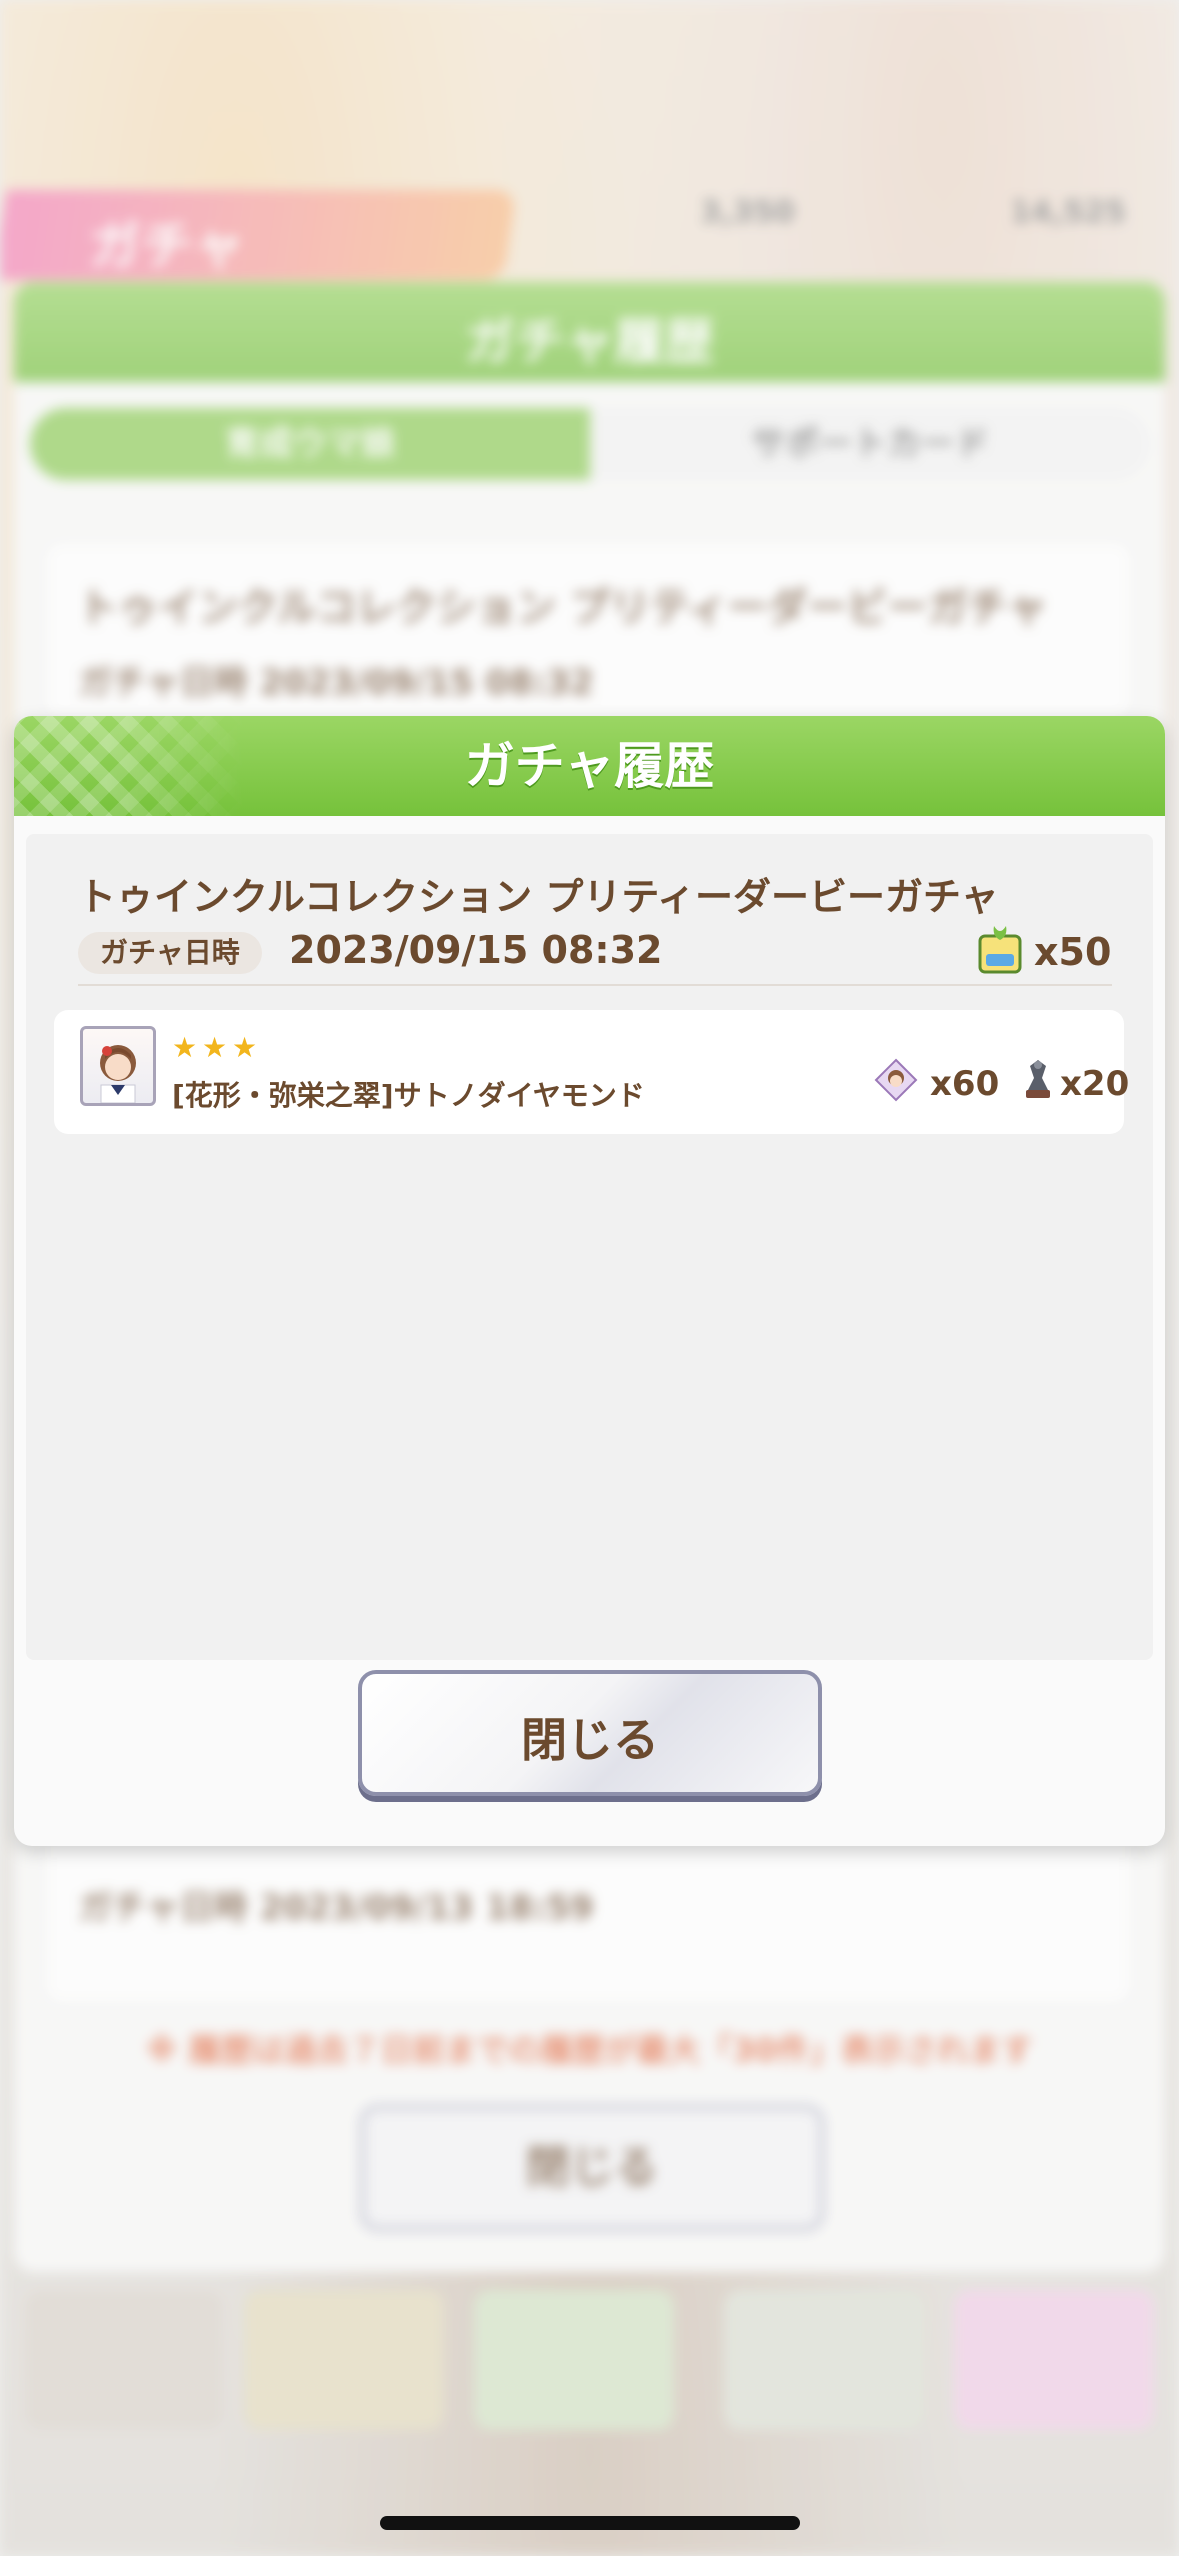  What do you see at coordinates (1038, 1079) in the screenshot?
I see `trophy-icon` at bounding box center [1038, 1079].